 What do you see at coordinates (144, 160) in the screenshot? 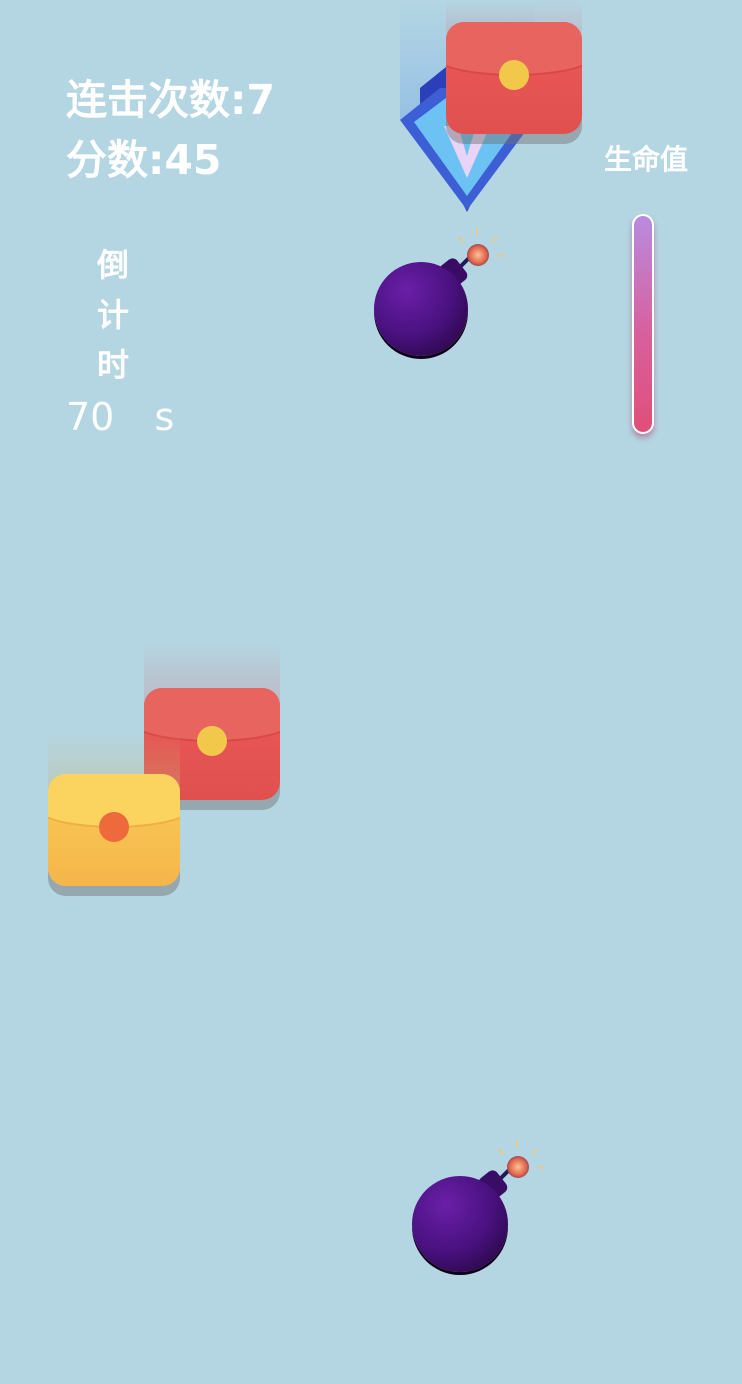
I see `score-counter: 分数:45` at bounding box center [144, 160].